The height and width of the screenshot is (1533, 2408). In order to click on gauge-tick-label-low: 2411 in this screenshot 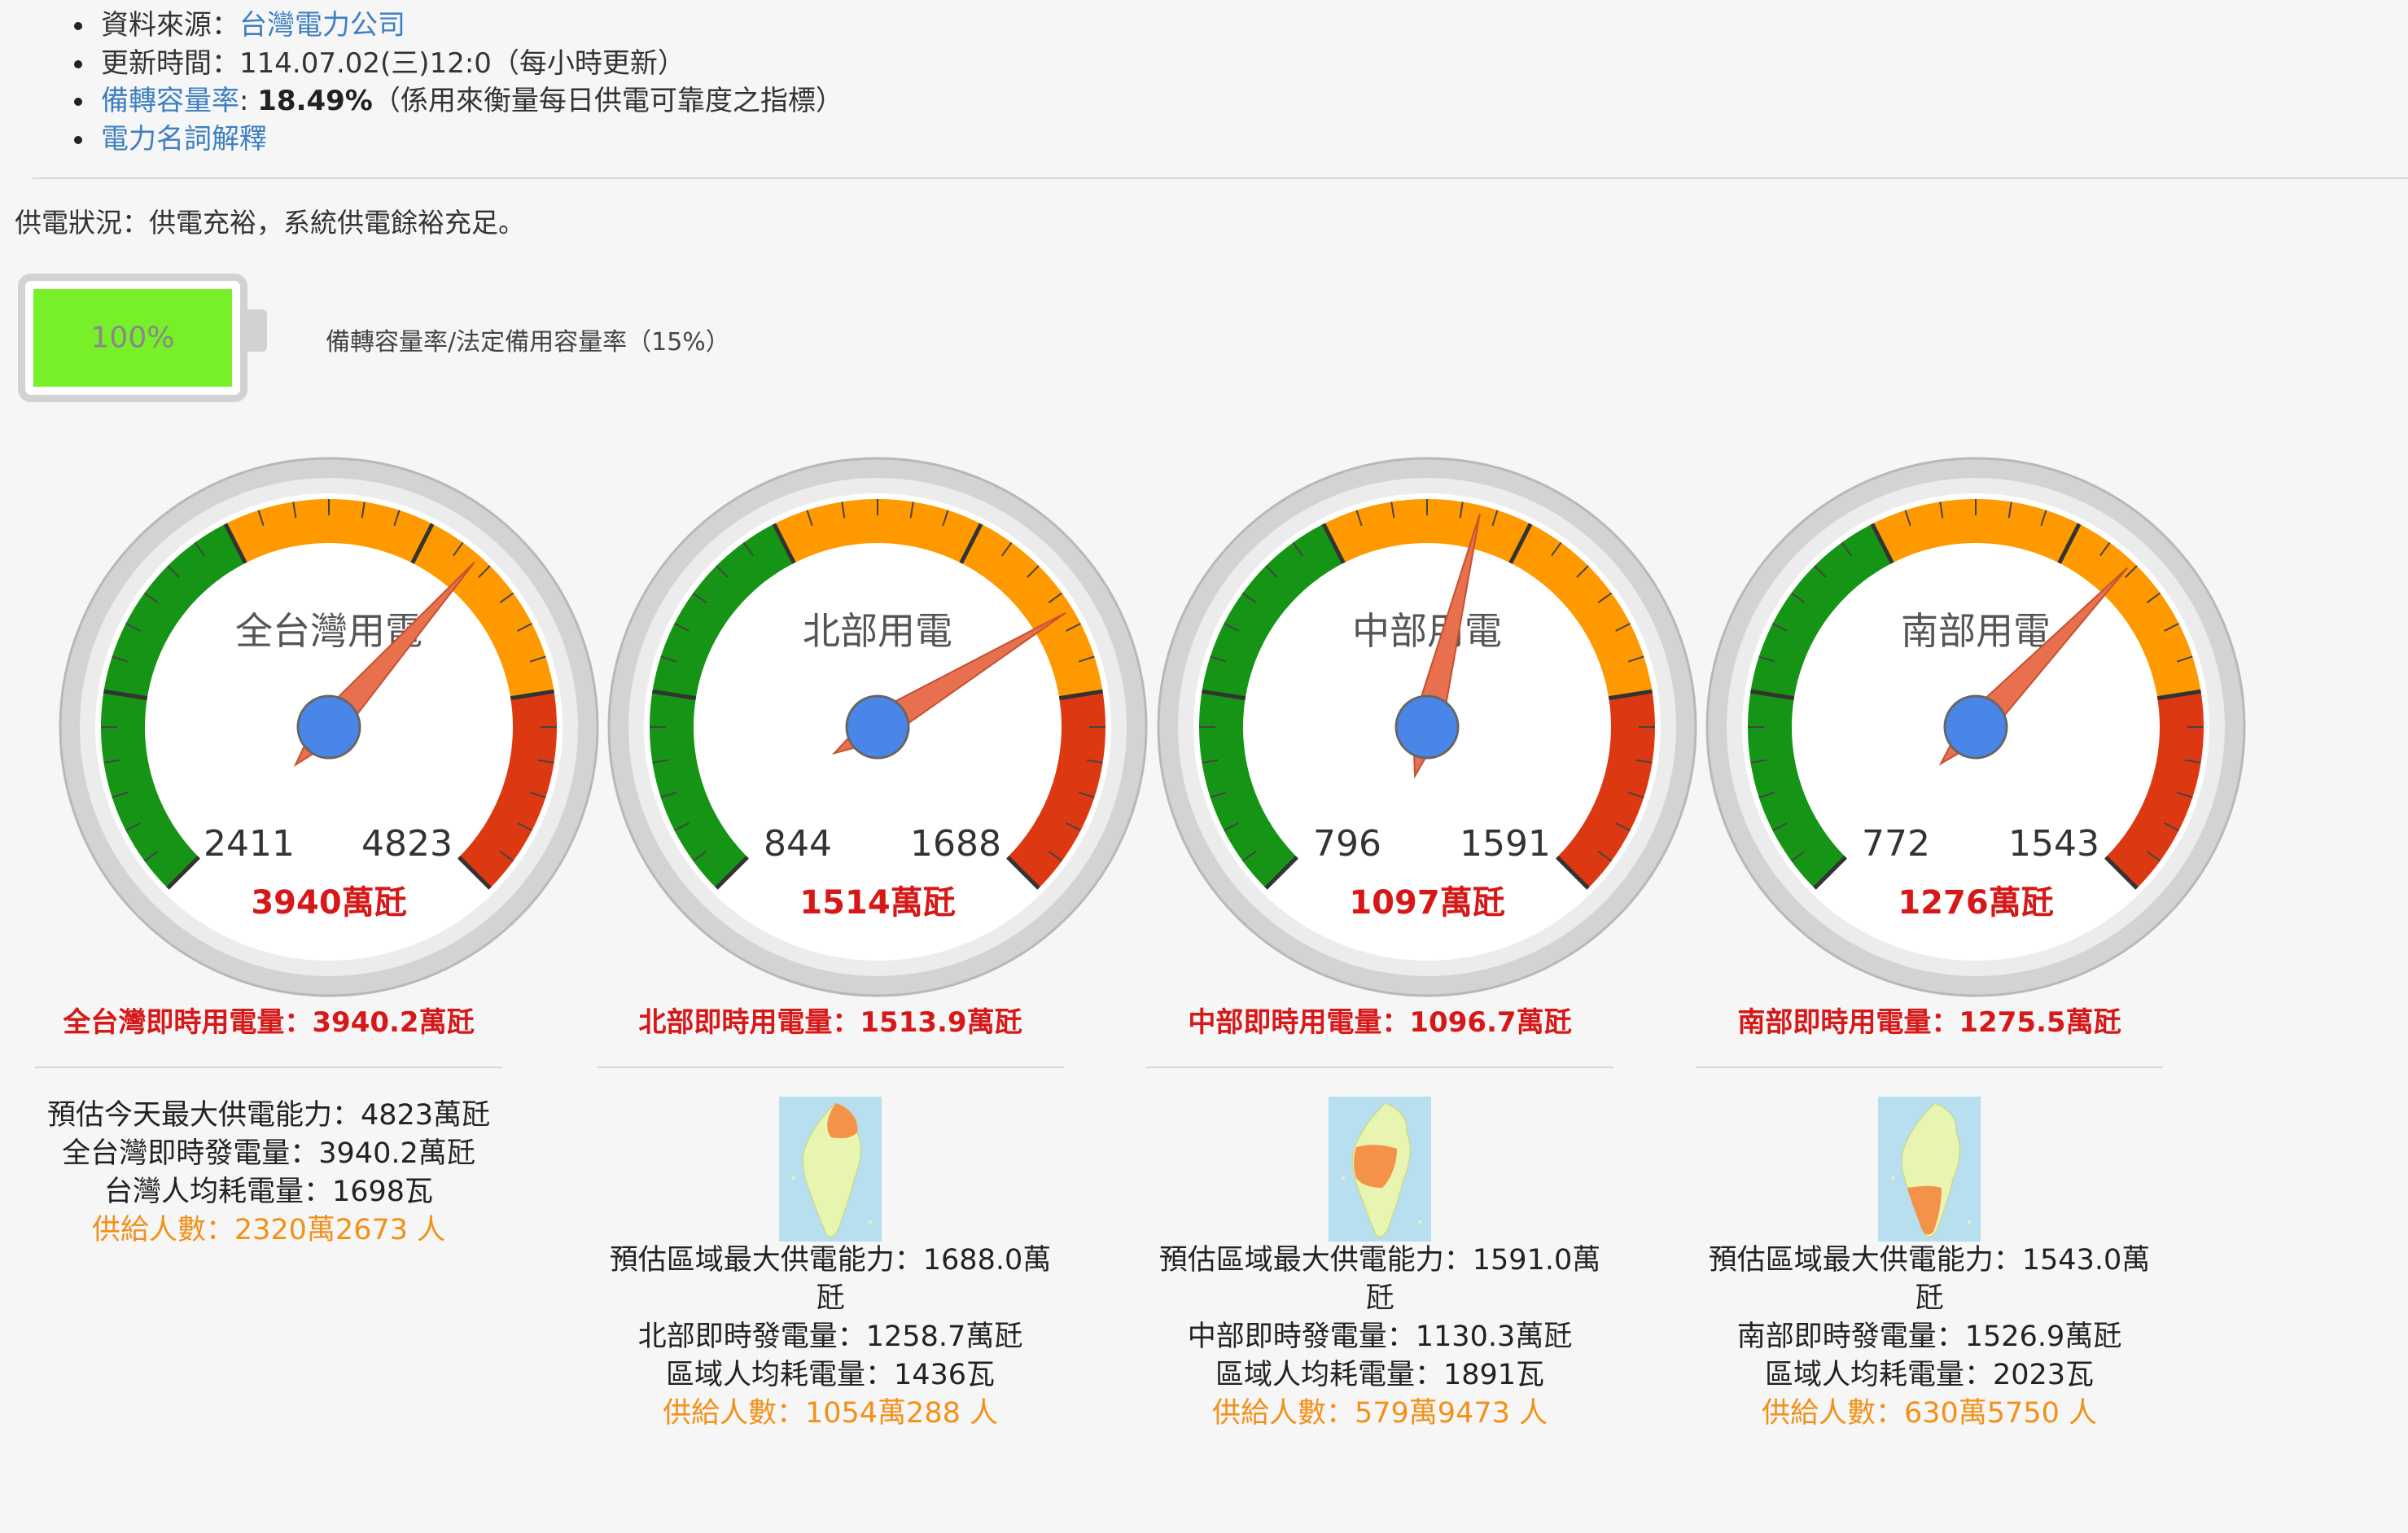, I will do `click(250, 844)`.